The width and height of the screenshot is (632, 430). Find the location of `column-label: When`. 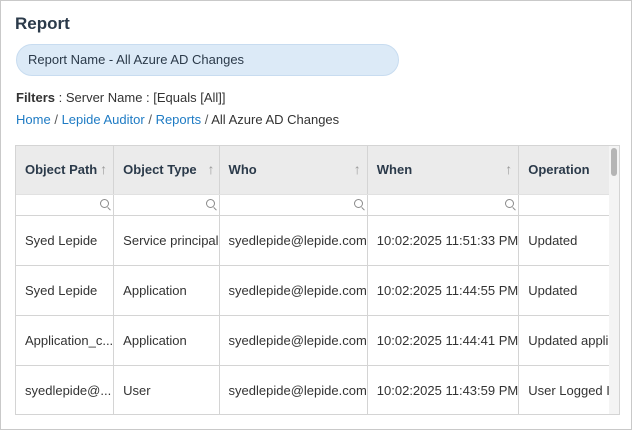

column-label: When is located at coordinates (394, 170).